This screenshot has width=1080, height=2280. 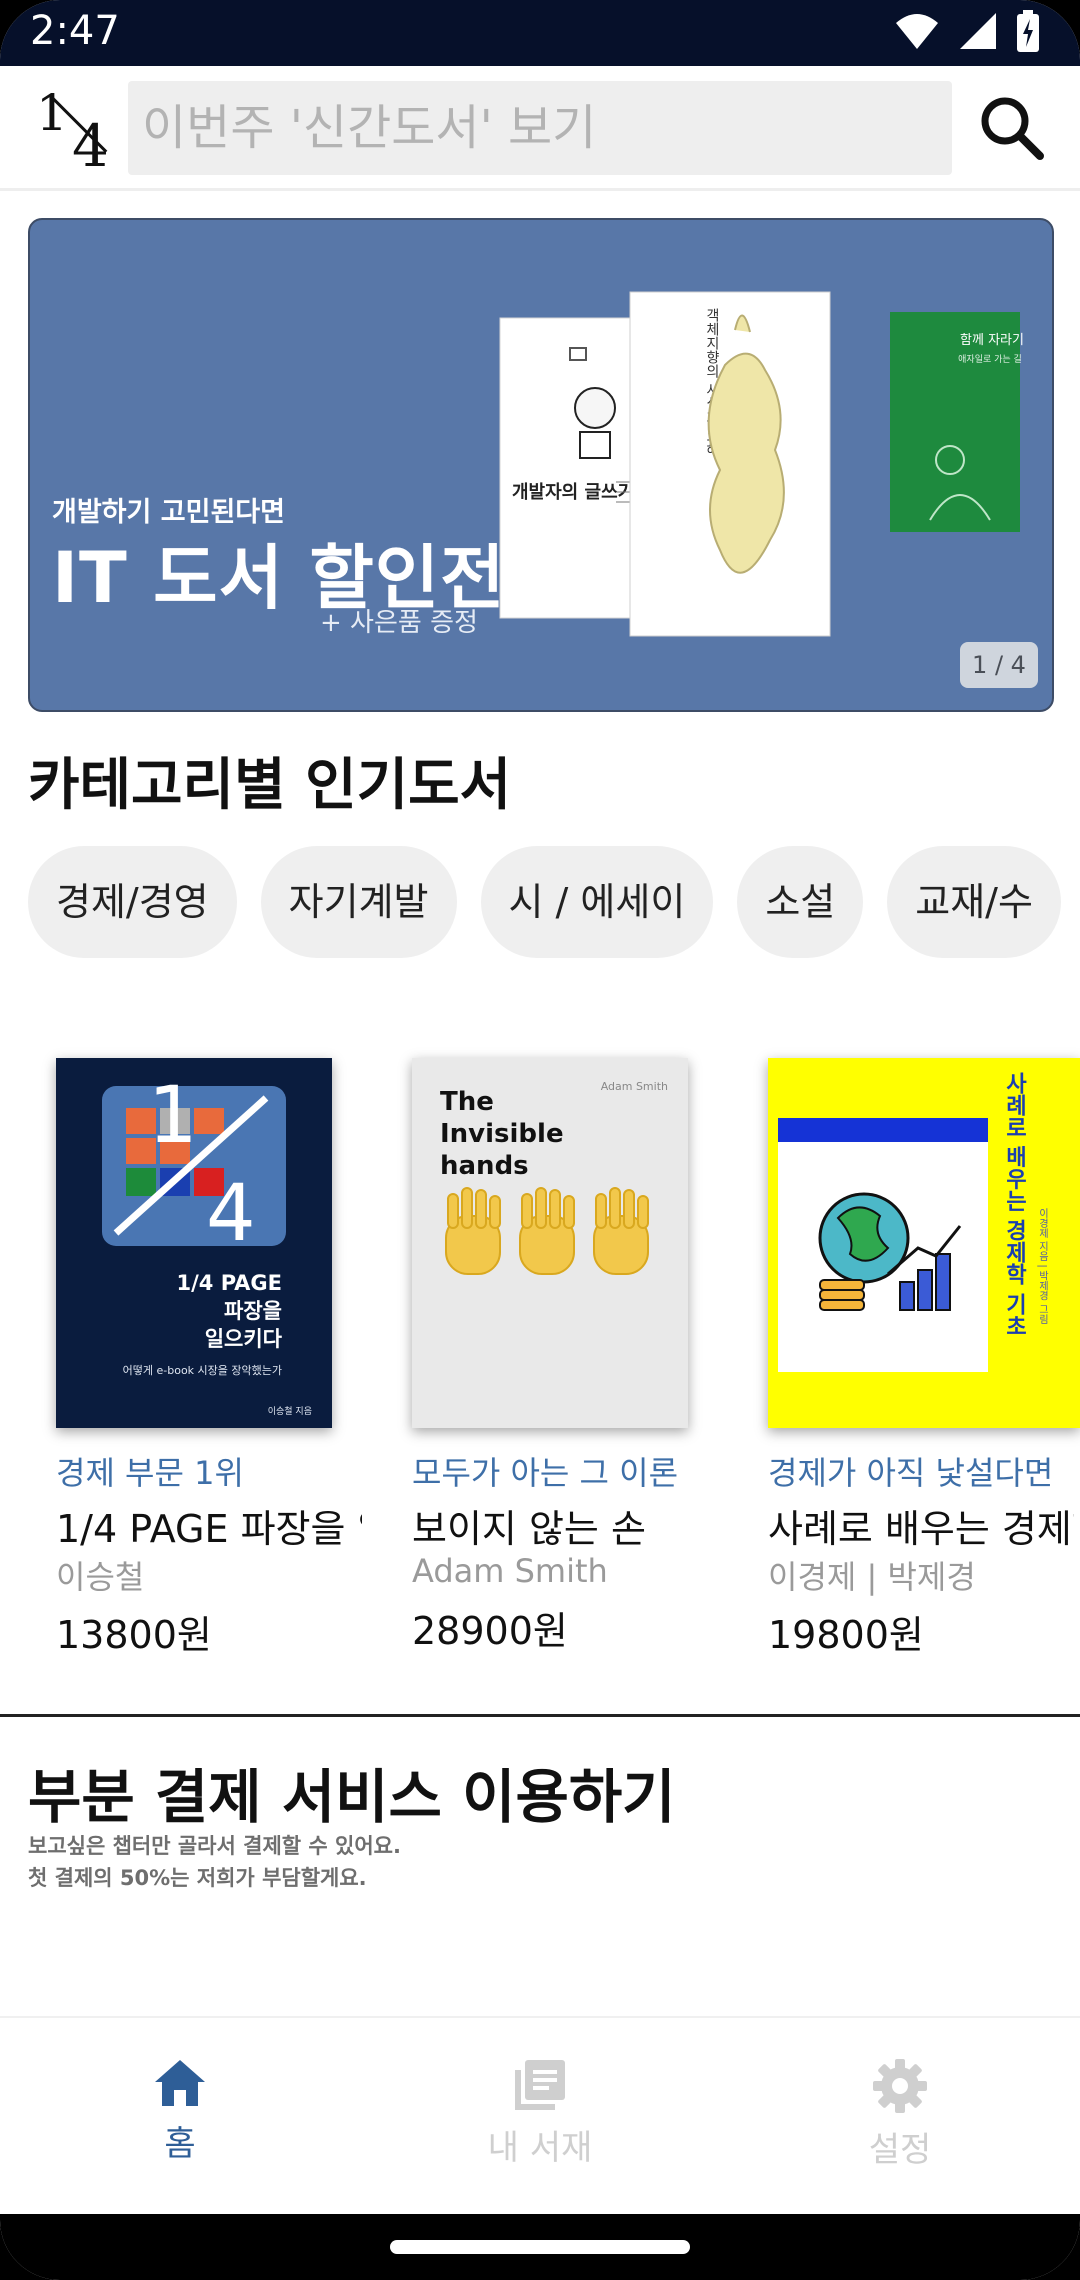 What do you see at coordinates (358, 902) in the screenshot?
I see `category-chip-self-development: 자기계발` at bounding box center [358, 902].